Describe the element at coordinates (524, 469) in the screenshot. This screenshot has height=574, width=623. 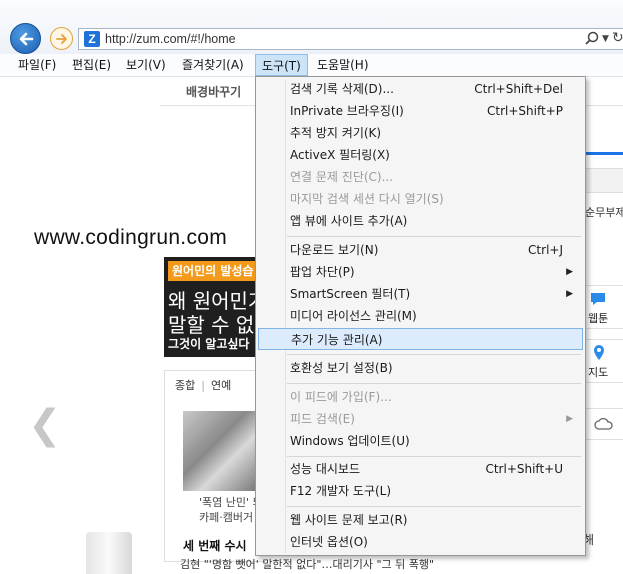
I see `menu-item-shortcut: Ctrl+Shift+U` at that location.